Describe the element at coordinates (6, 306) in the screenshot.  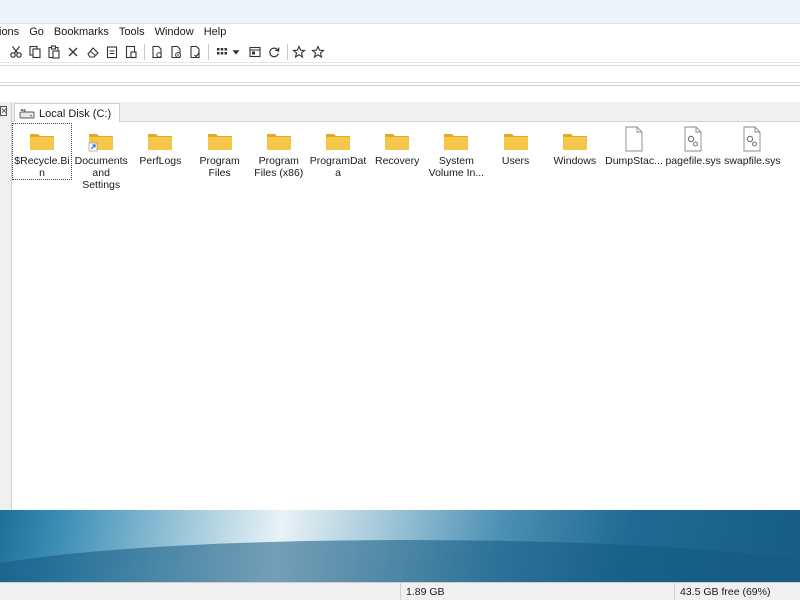
I see `tree-pane-edge` at that location.